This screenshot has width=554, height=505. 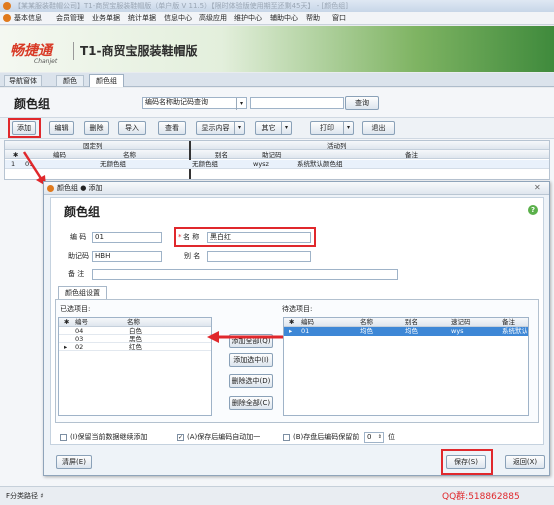 What do you see at coordinates (467, 462) in the screenshot?
I see `highlight-save-button` at bounding box center [467, 462].